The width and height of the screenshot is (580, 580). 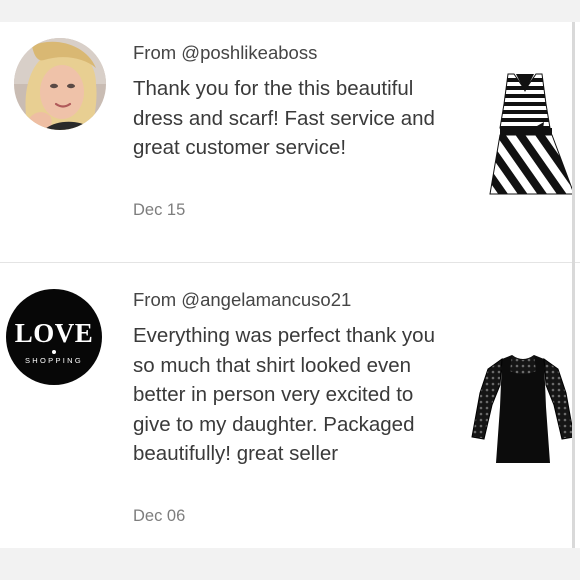 I want to click on top-frame-strip, so click(x=290, y=11).